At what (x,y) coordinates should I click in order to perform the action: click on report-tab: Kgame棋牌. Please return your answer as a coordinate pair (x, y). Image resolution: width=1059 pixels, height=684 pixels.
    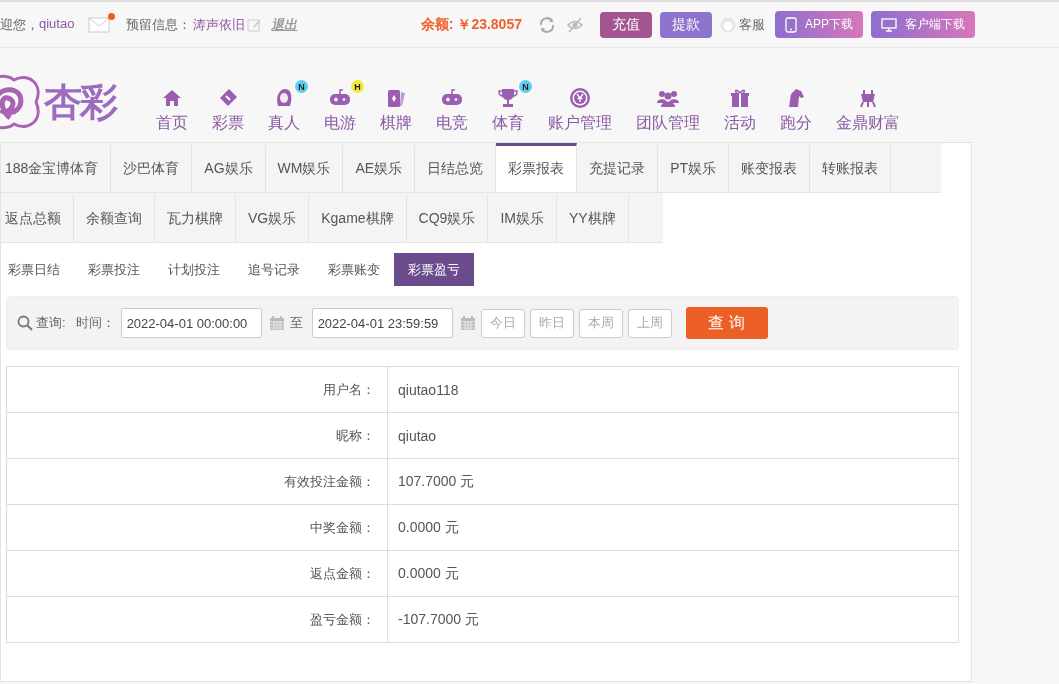
    Looking at the image, I should click on (358, 217).